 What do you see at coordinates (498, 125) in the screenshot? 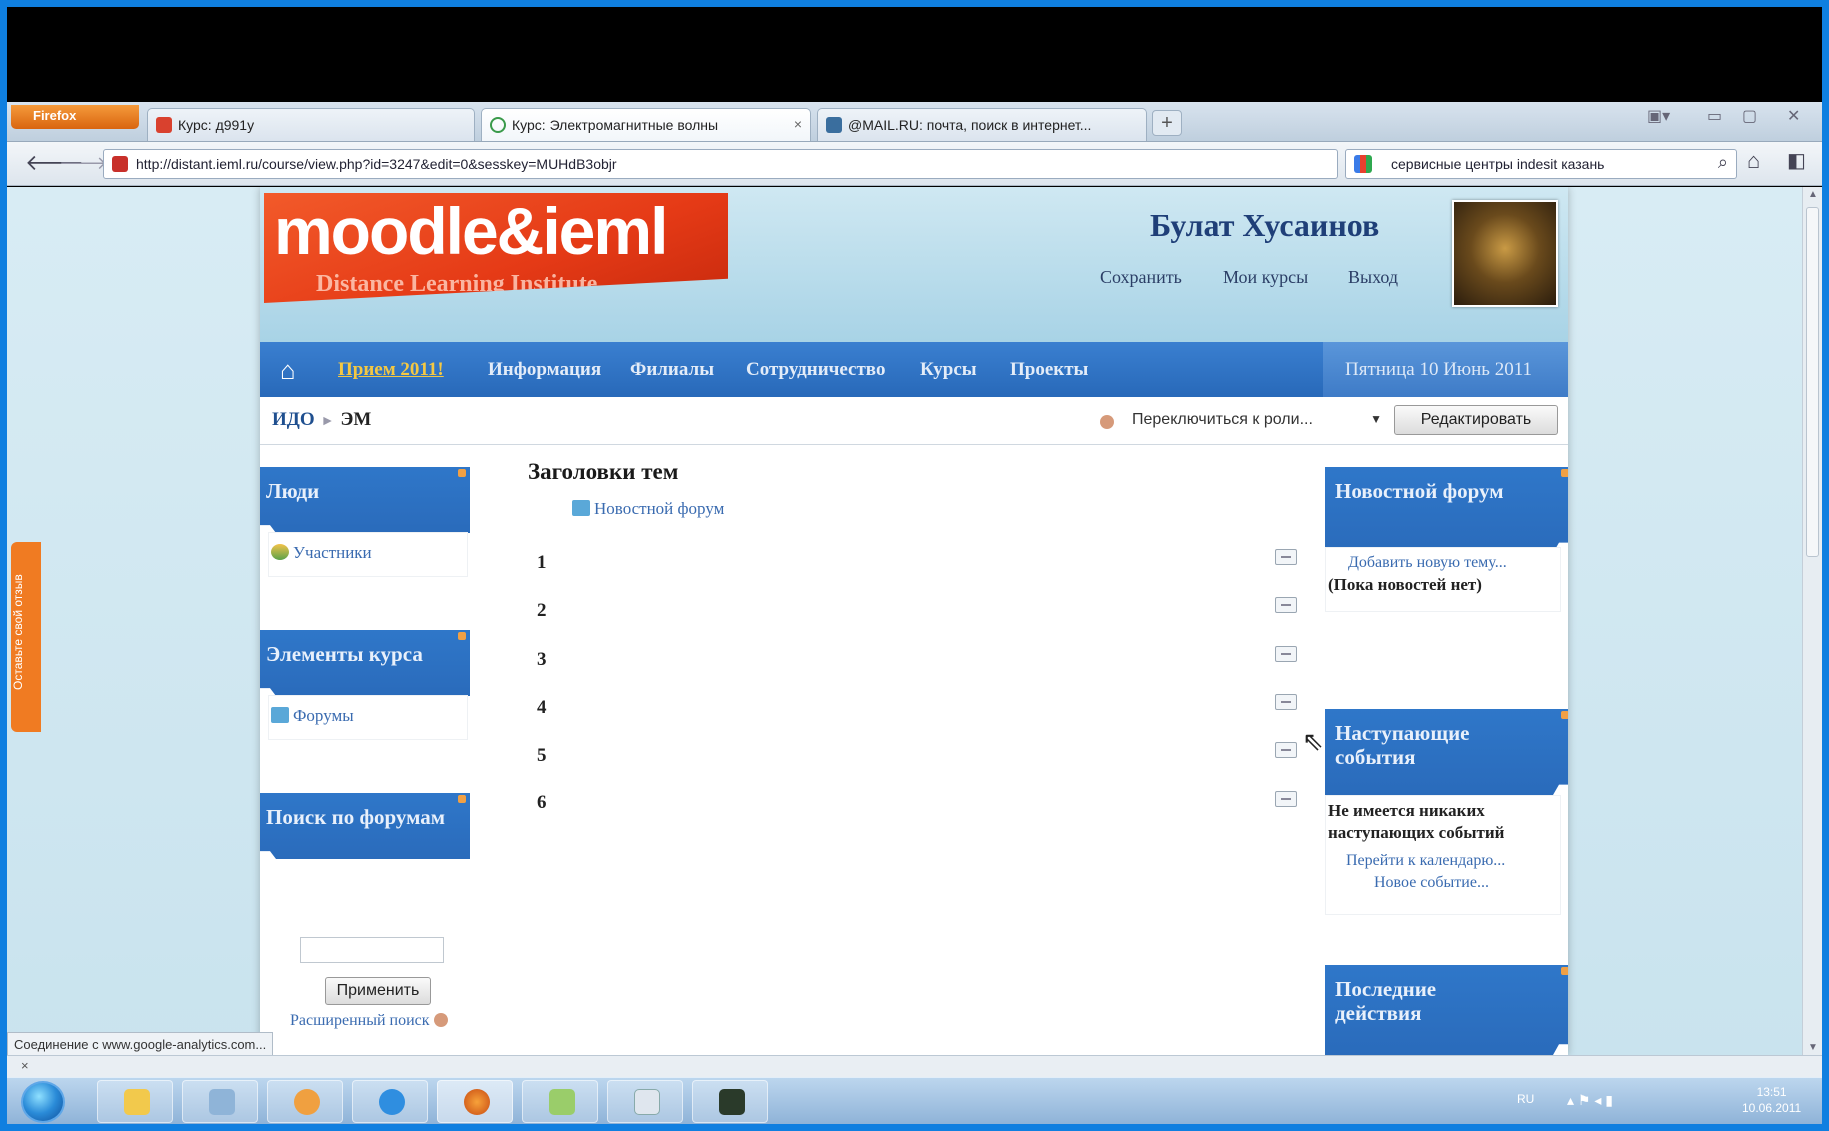
I see `loading-icon` at bounding box center [498, 125].